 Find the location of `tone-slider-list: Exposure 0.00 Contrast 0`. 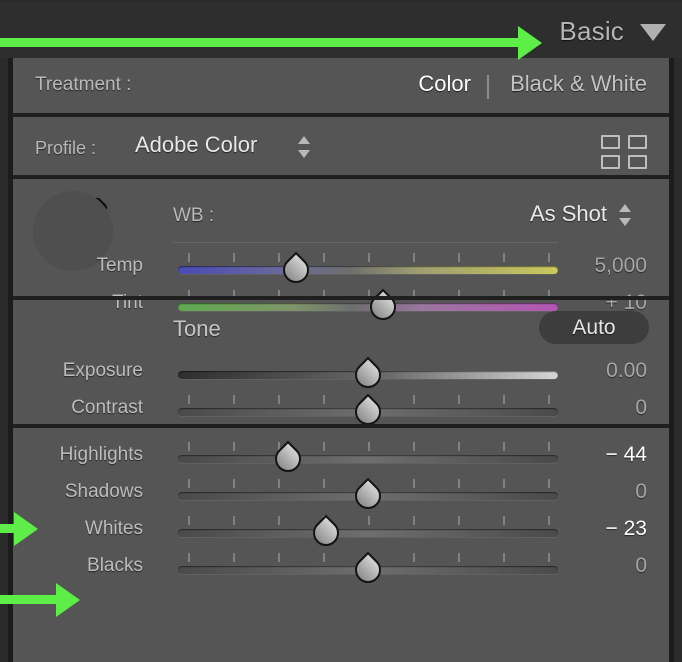

tone-slider-list: Exposure 0.00 Contrast 0 is located at coordinates (341, 391).